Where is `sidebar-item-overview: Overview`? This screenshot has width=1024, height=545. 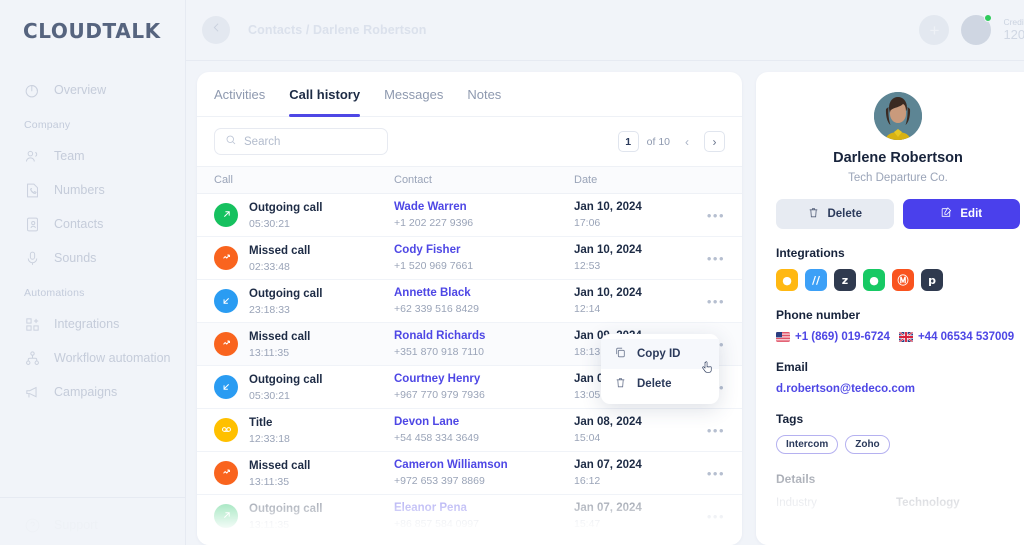 sidebar-item-overview: Overview is located at coordinates (92, 90).